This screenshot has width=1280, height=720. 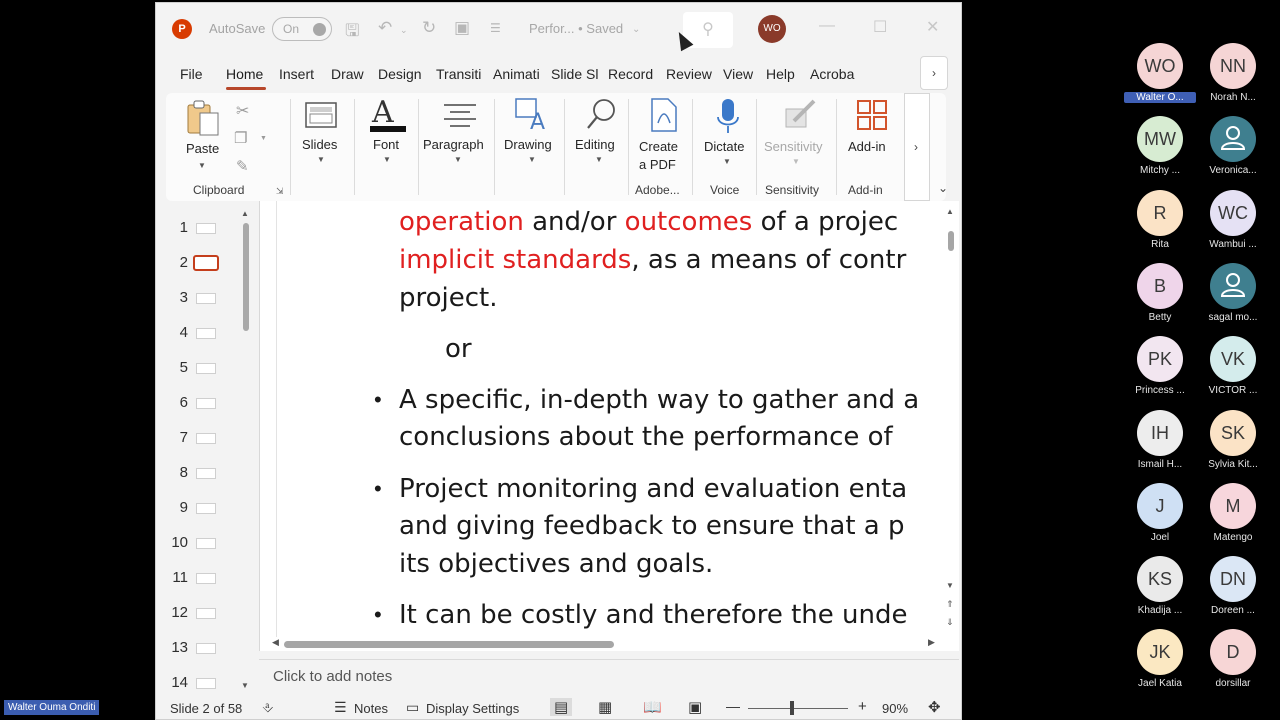 What do you see at coordinates (932, 27) in the screenshot?
I see `close-icon: ✕` at bounding box center [932, 27].